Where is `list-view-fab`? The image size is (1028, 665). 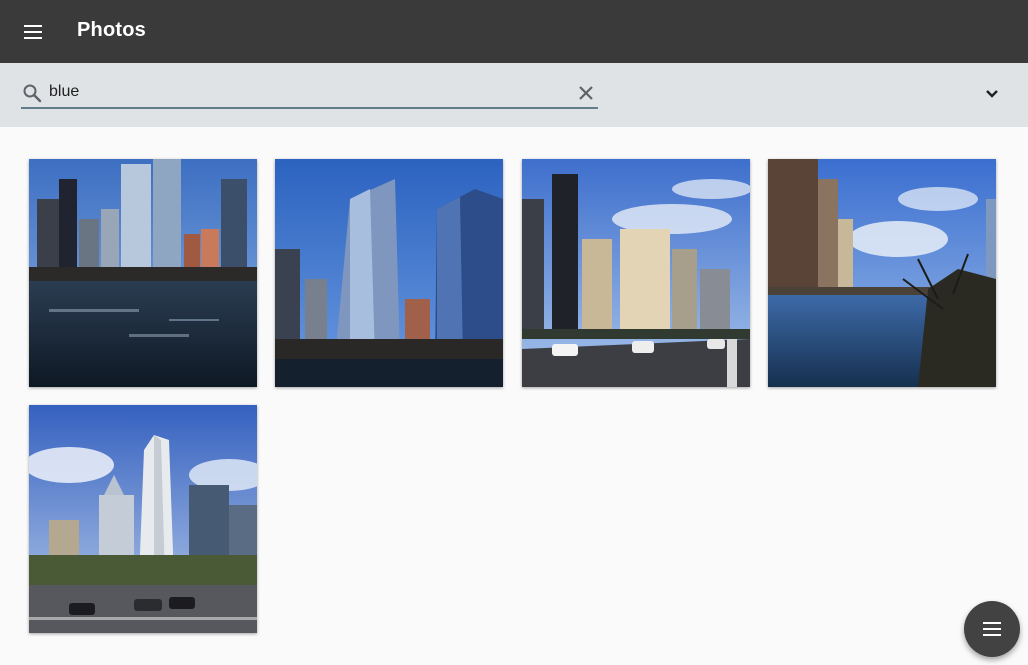 list-view-fab is located at coordinates (992, 629).